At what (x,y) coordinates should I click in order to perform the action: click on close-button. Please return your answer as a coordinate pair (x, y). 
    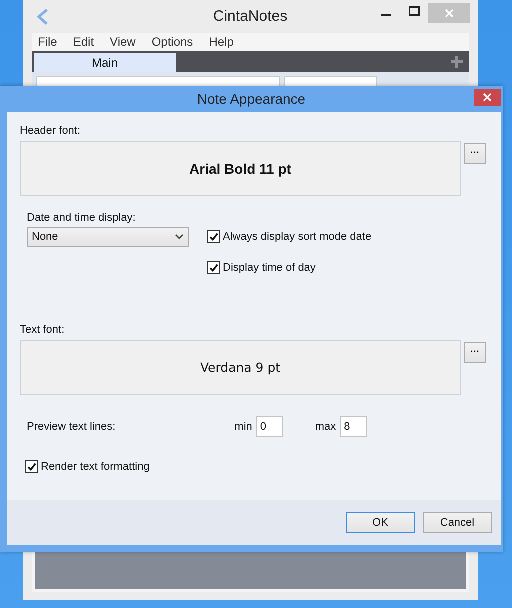
    Looking at the image, I should click on (487, 97).